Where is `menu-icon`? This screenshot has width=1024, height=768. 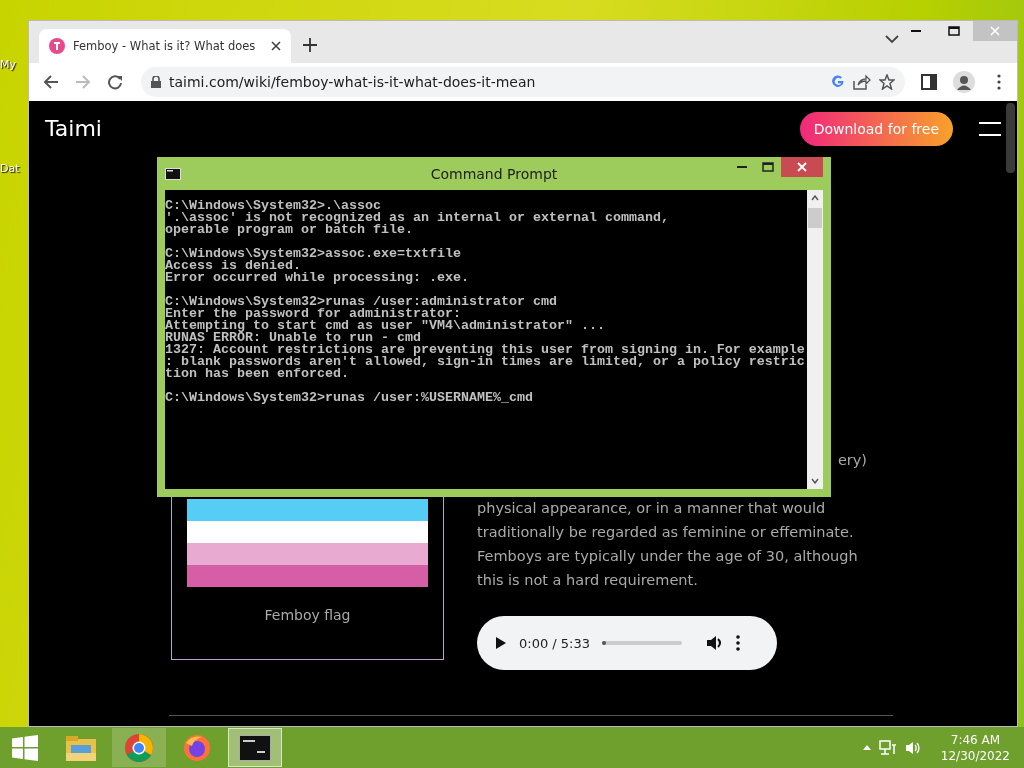 menu-icon is located at coordinates (990, 128).